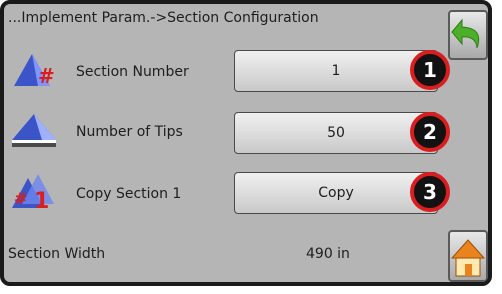 The image size is (502, 294). I want to click on copy-section-label: Copy Section 1, so click(129, 194).